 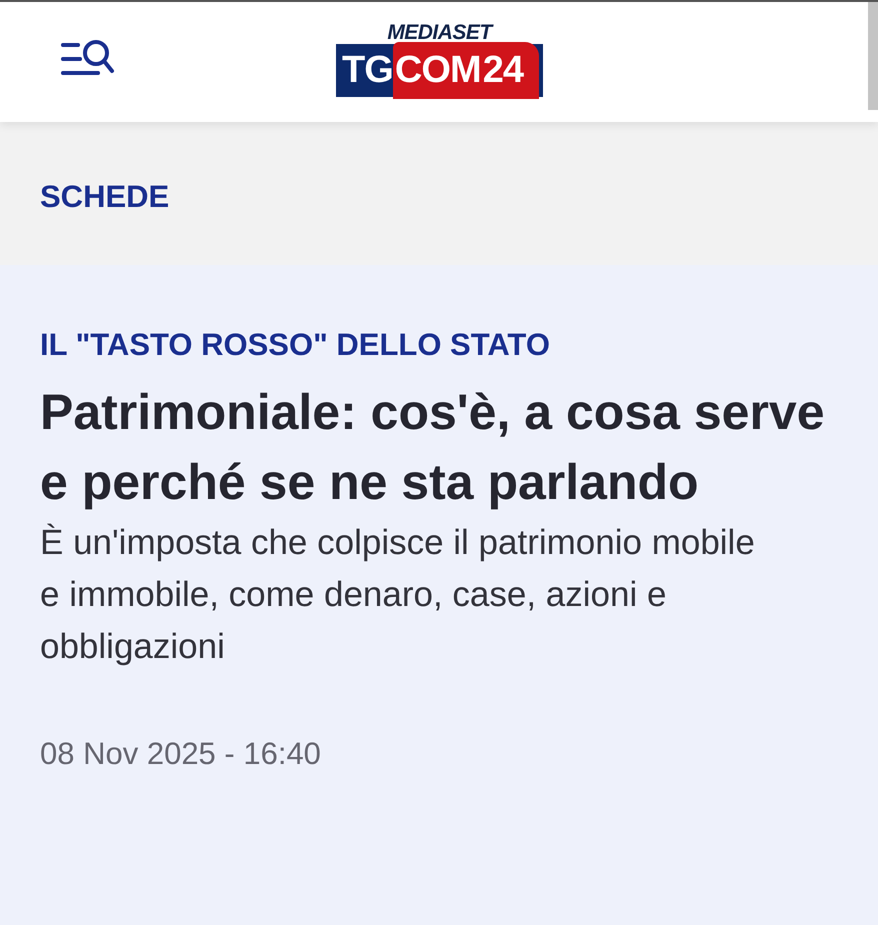 I want to click on logo-top-text: MEDIASET, so click(x=439, y=33).